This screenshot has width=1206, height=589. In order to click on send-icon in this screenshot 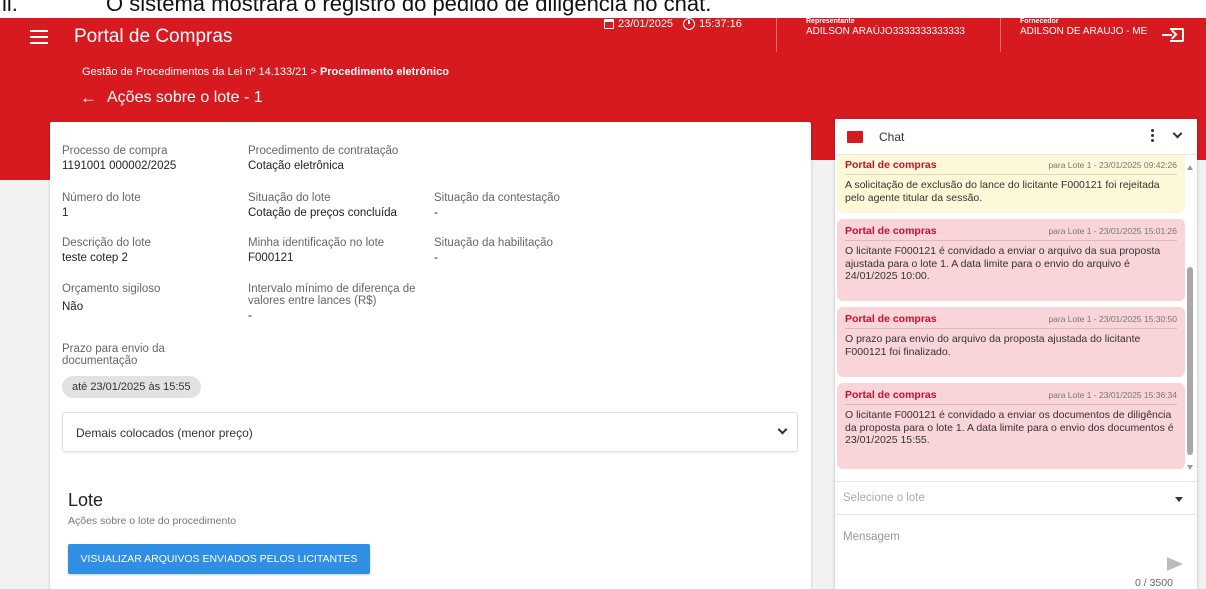, I will do `click(1175, 564)`.